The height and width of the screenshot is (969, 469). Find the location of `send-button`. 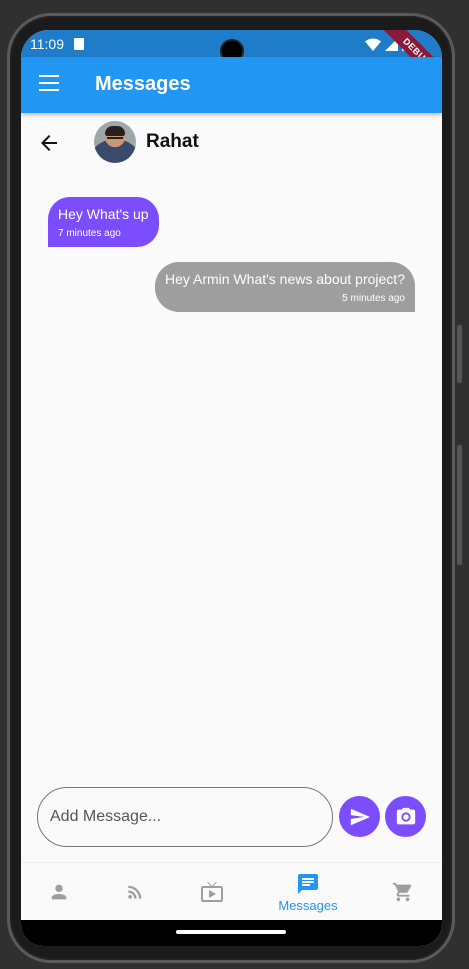

send-button is located at coordinates (359, 816).